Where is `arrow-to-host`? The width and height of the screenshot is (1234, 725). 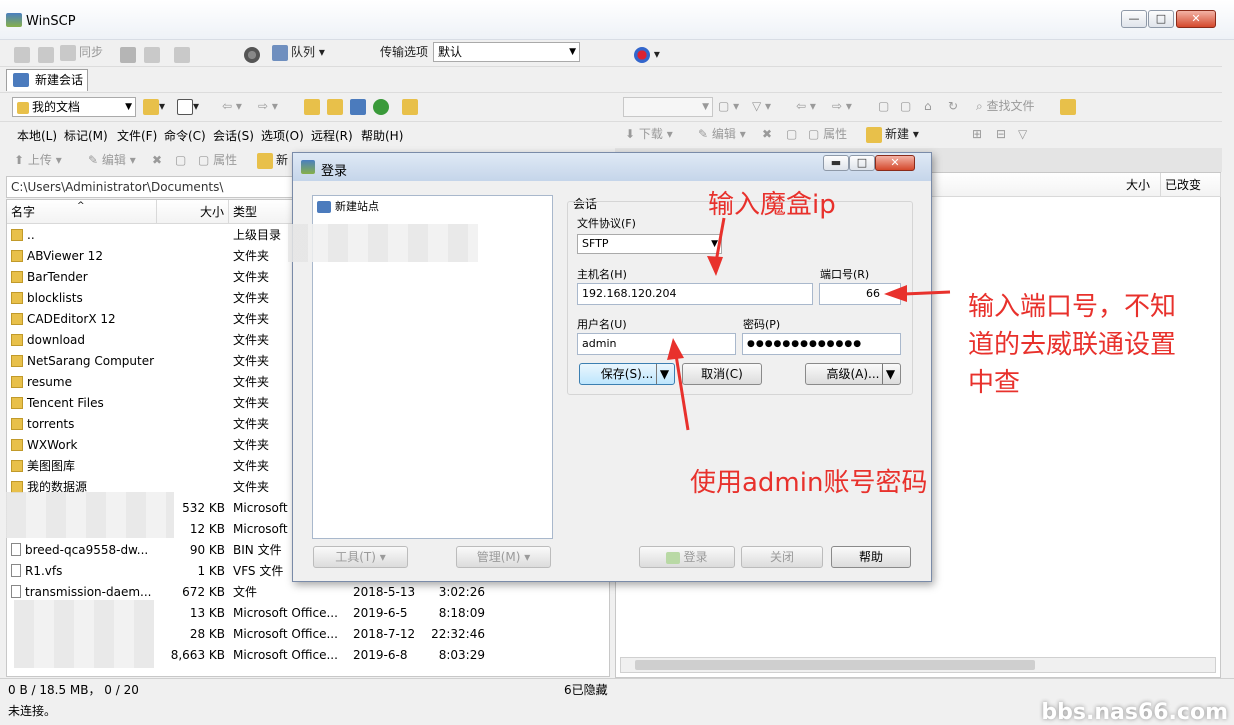 arrow-to-host is located at coordinates (720, 240).